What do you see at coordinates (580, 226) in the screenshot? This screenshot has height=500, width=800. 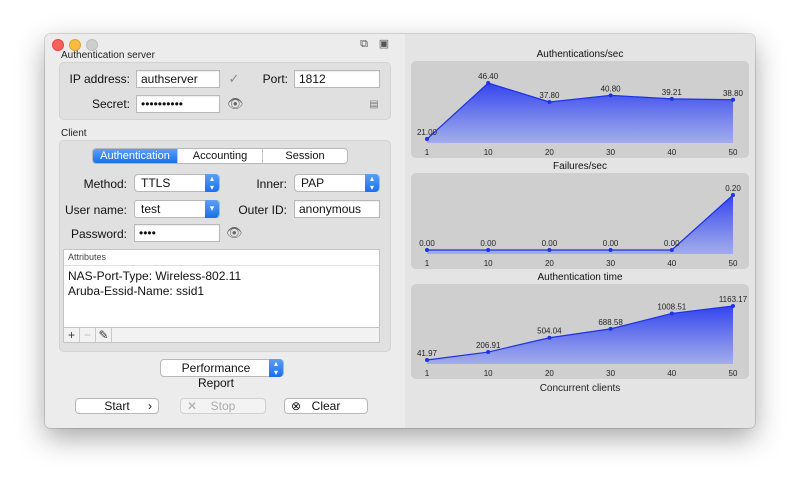 I see `chart-failures-svg: 0.00 1 0.00 10 0.00 20 0.00 30 0.00 40 0.20 50` at bounding box center [580, 226].